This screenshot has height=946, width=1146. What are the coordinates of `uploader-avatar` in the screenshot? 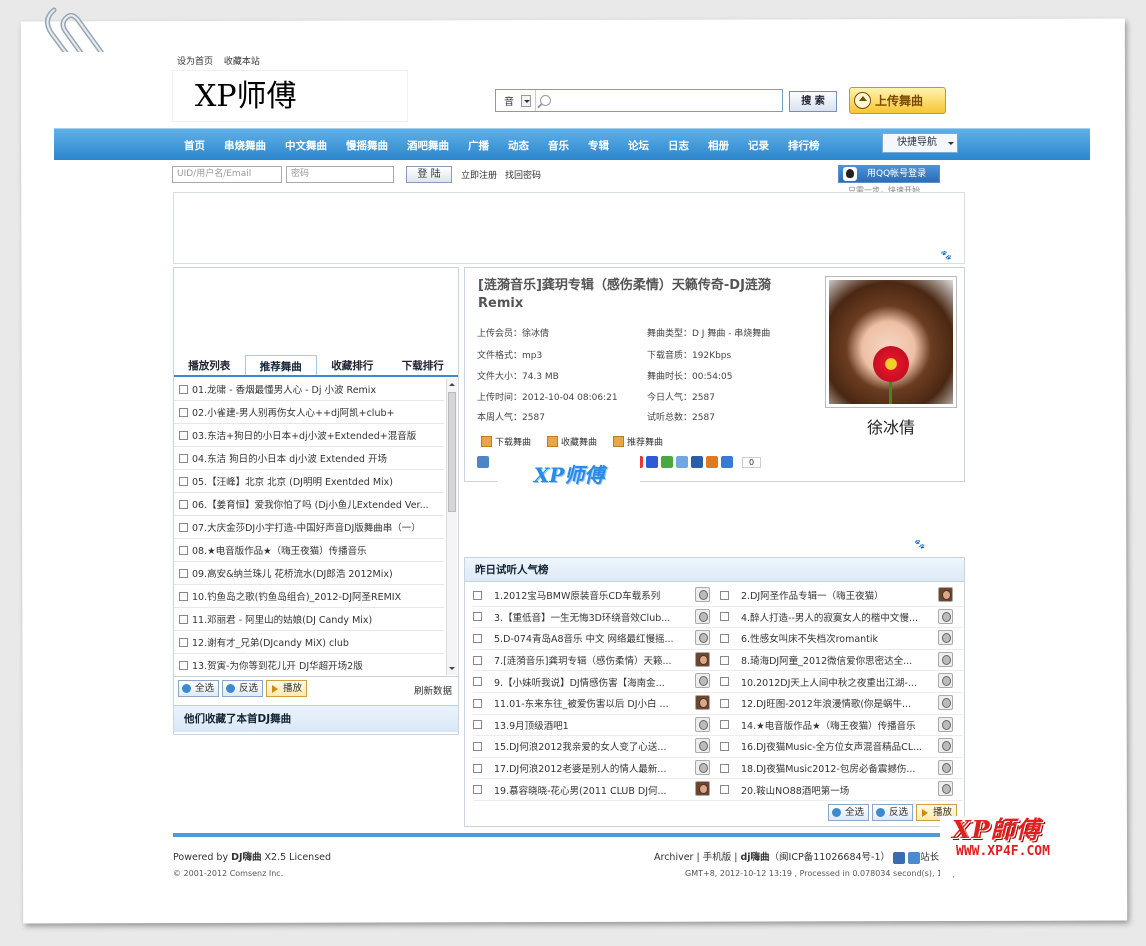 It's located at (891, 342).